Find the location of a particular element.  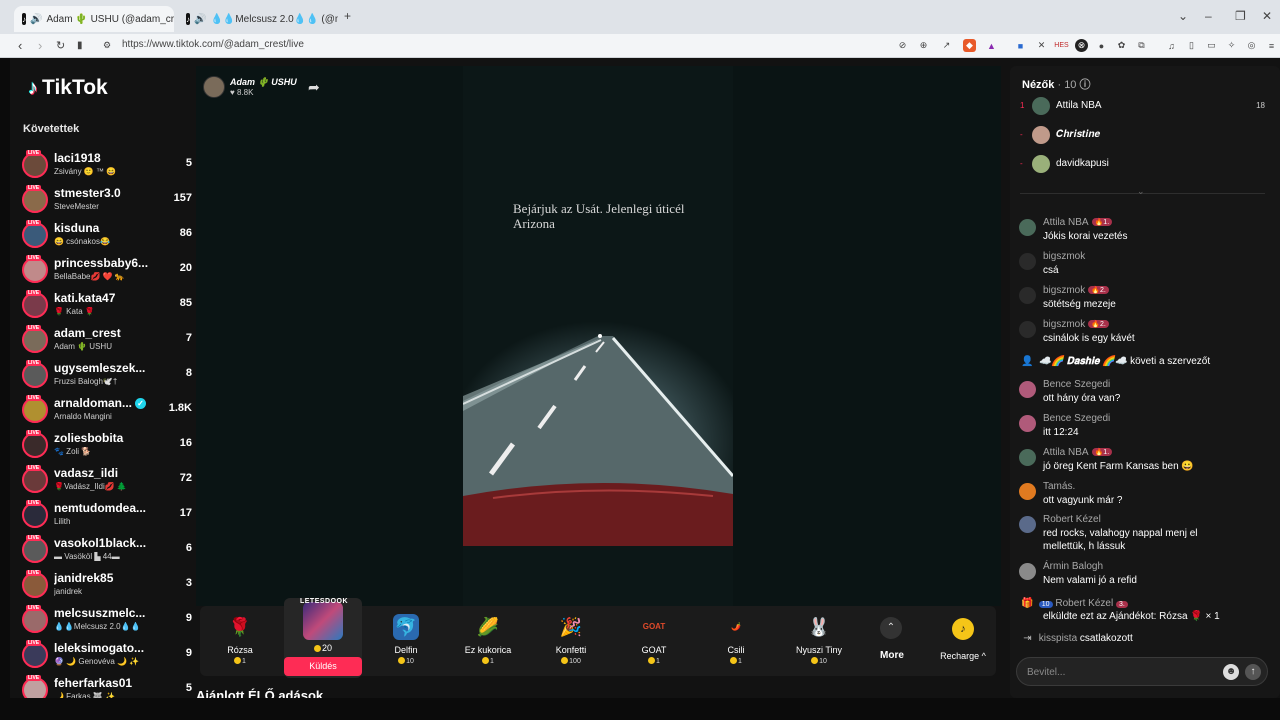

vpn-icon: ◎ is located at coordinates (1251, 45).